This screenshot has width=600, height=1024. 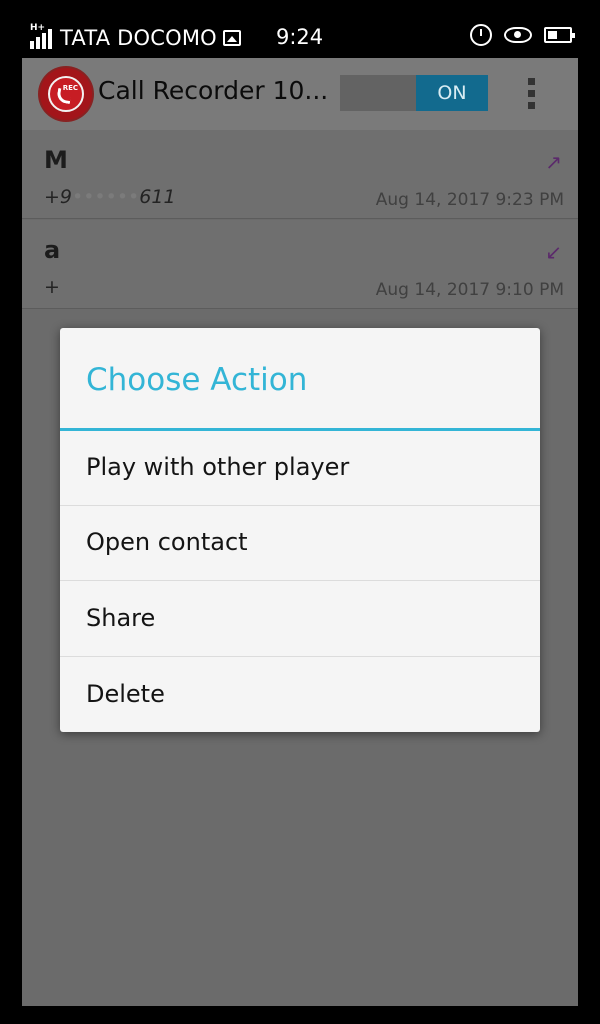 I want to click on menu-item-play-with-other-player: Play with other player, so click(x=300, y=468).